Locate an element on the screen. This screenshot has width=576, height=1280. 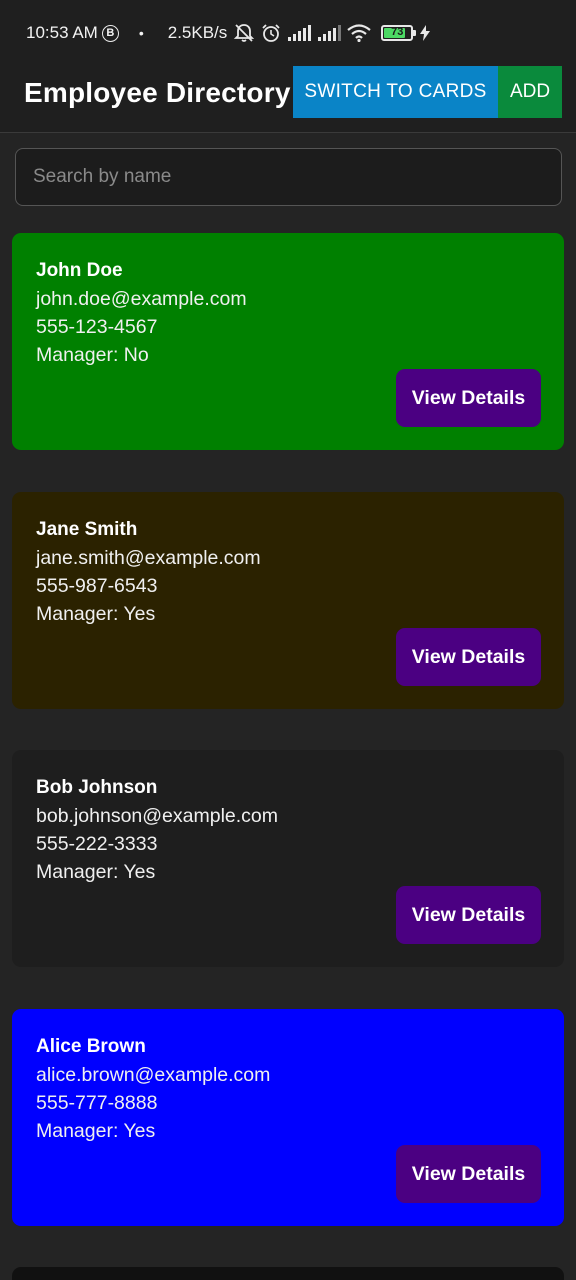
employee-phone: 555-987-6543 is located at coordinates (97, 586).